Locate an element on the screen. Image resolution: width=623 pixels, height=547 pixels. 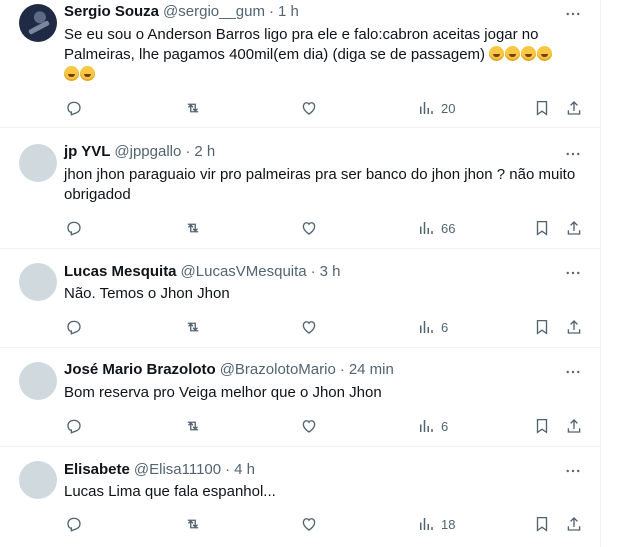
action-bar: 66 is located at coordinates (300, 228).